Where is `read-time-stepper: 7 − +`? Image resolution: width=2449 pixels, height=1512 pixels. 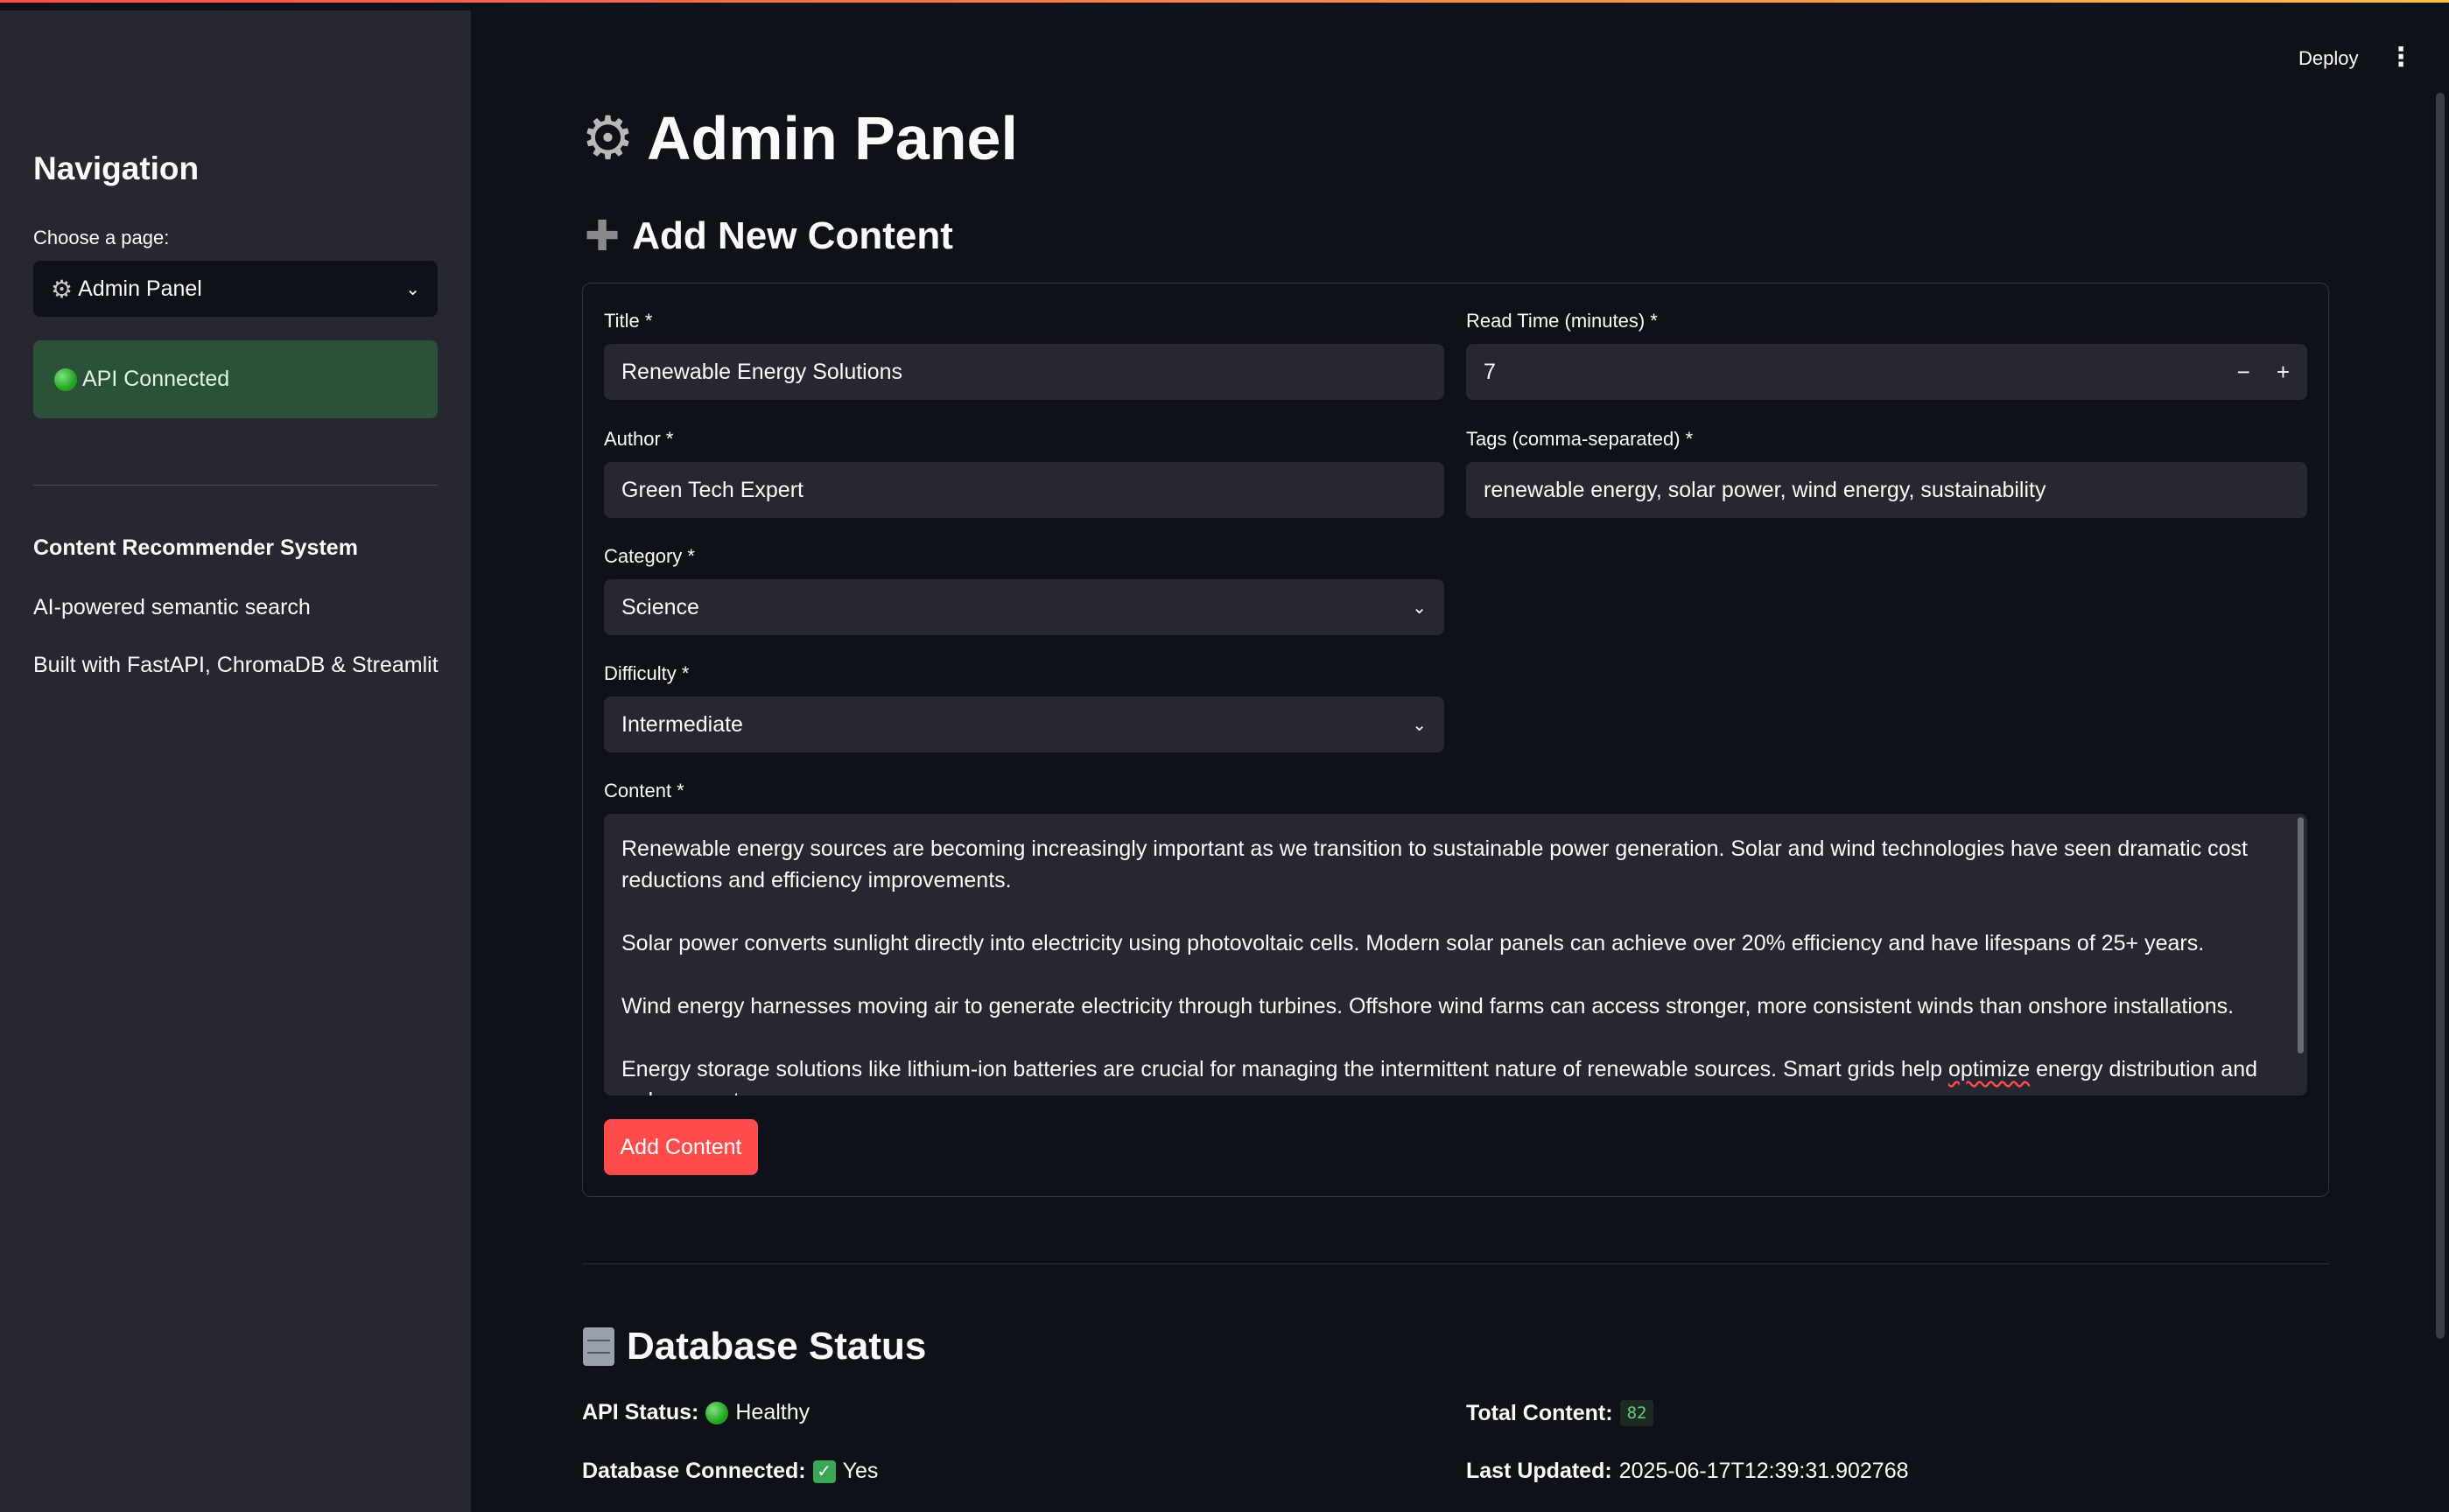
read-time-stepper: 7 − + is located at coordinates (1886, 372).